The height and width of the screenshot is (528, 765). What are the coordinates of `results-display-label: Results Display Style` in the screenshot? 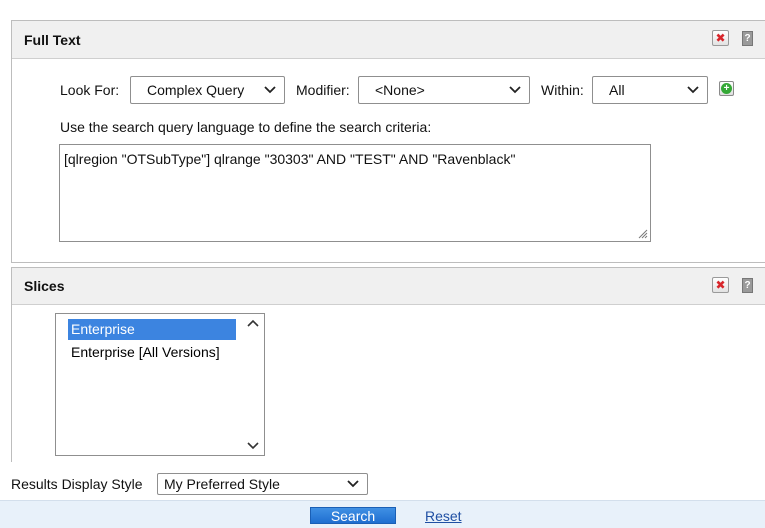 It's located at (77, 484).